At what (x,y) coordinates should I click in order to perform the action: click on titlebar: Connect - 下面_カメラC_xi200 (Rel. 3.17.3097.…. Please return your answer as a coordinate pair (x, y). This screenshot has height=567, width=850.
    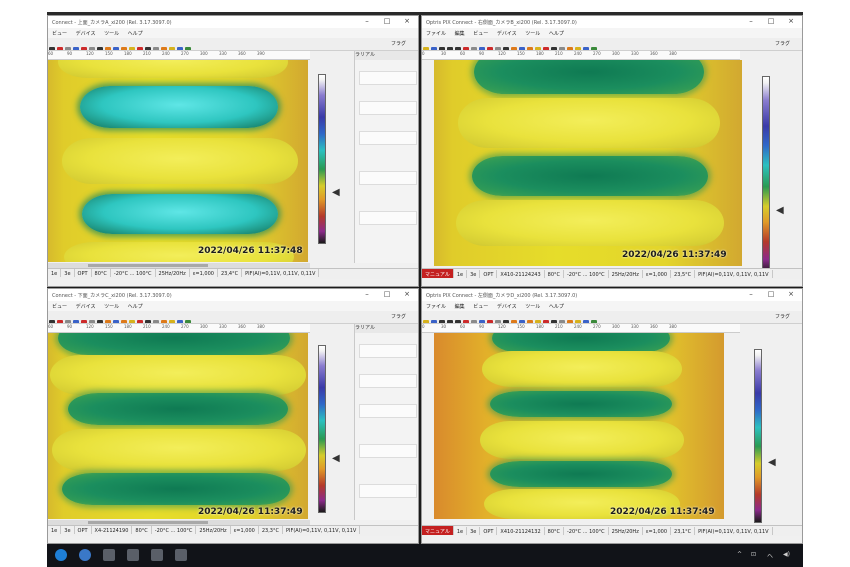
    Looking at the image, I should click on (233, 295).